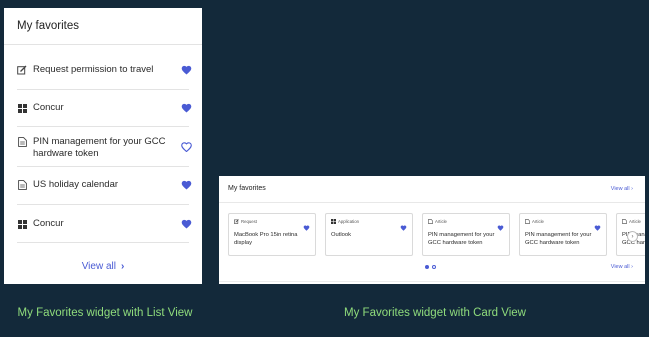 The height and width of the screenshot is (337, 649). Describe the element at coordinates (427, 267) in the screenshot. I see `pagination-dot-active` at that location.